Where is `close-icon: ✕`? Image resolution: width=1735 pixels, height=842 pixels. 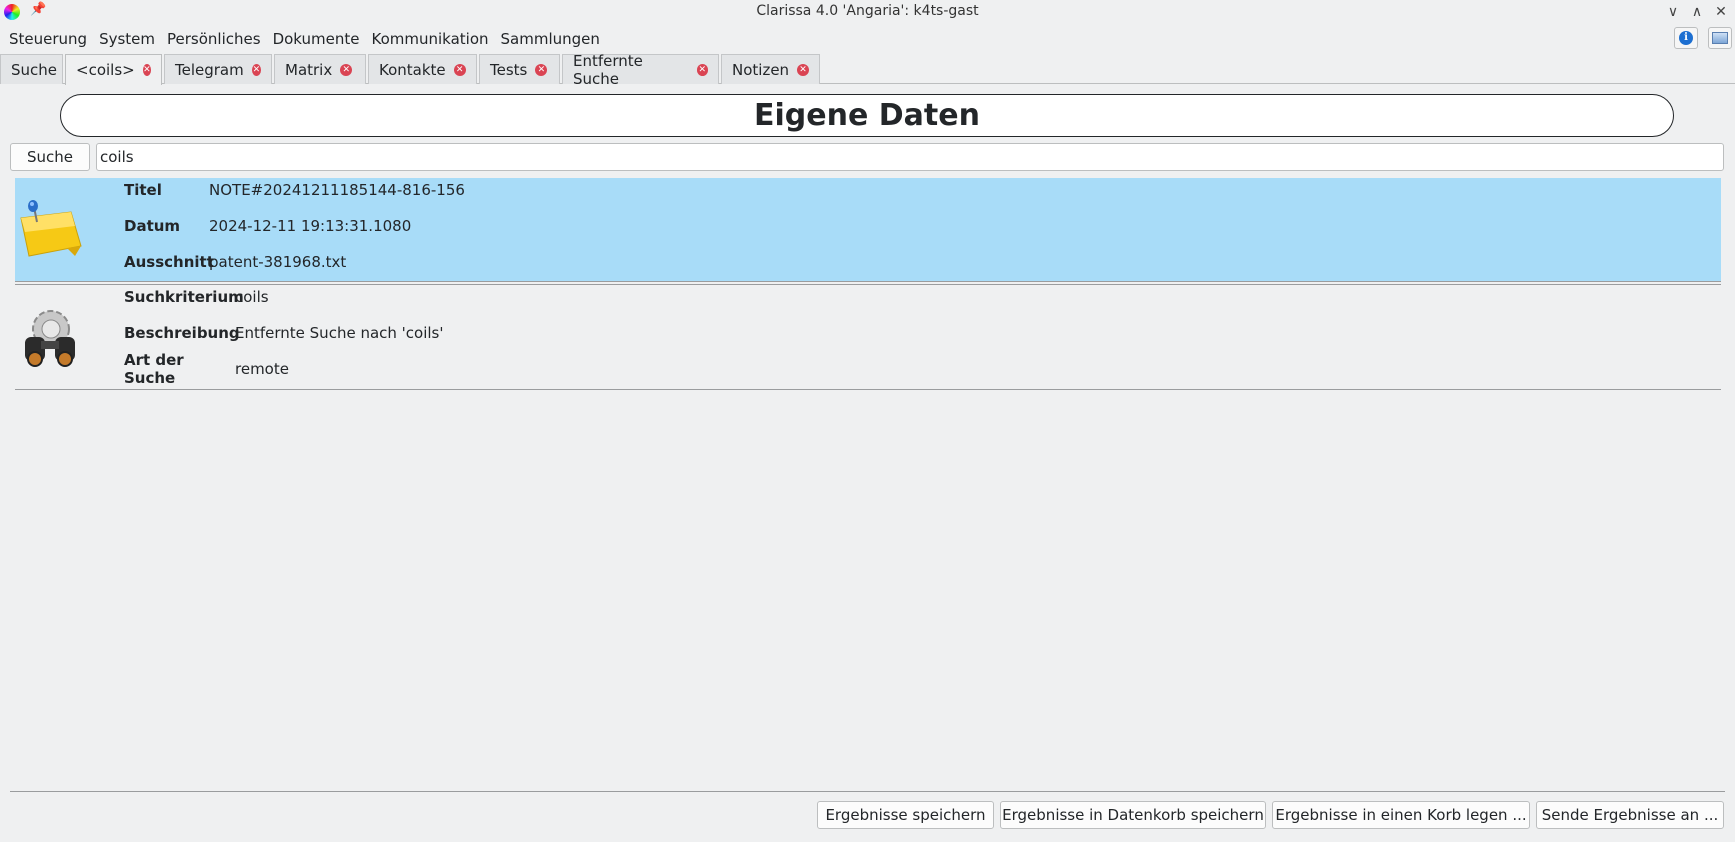
close-icon: ✕ is located at coordinates (1721, 12).